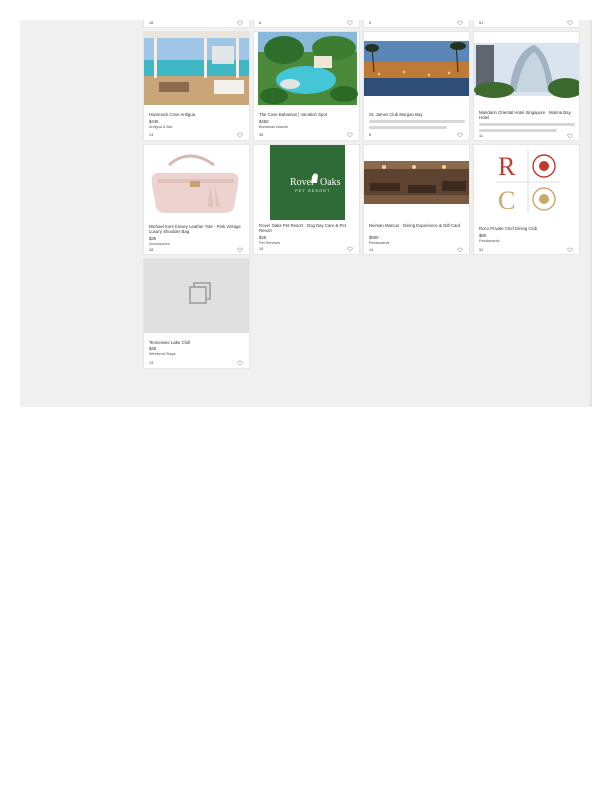 The height and width of the screenshot is (792, 612). I want to click on like-count: 51, so click(481, 23).